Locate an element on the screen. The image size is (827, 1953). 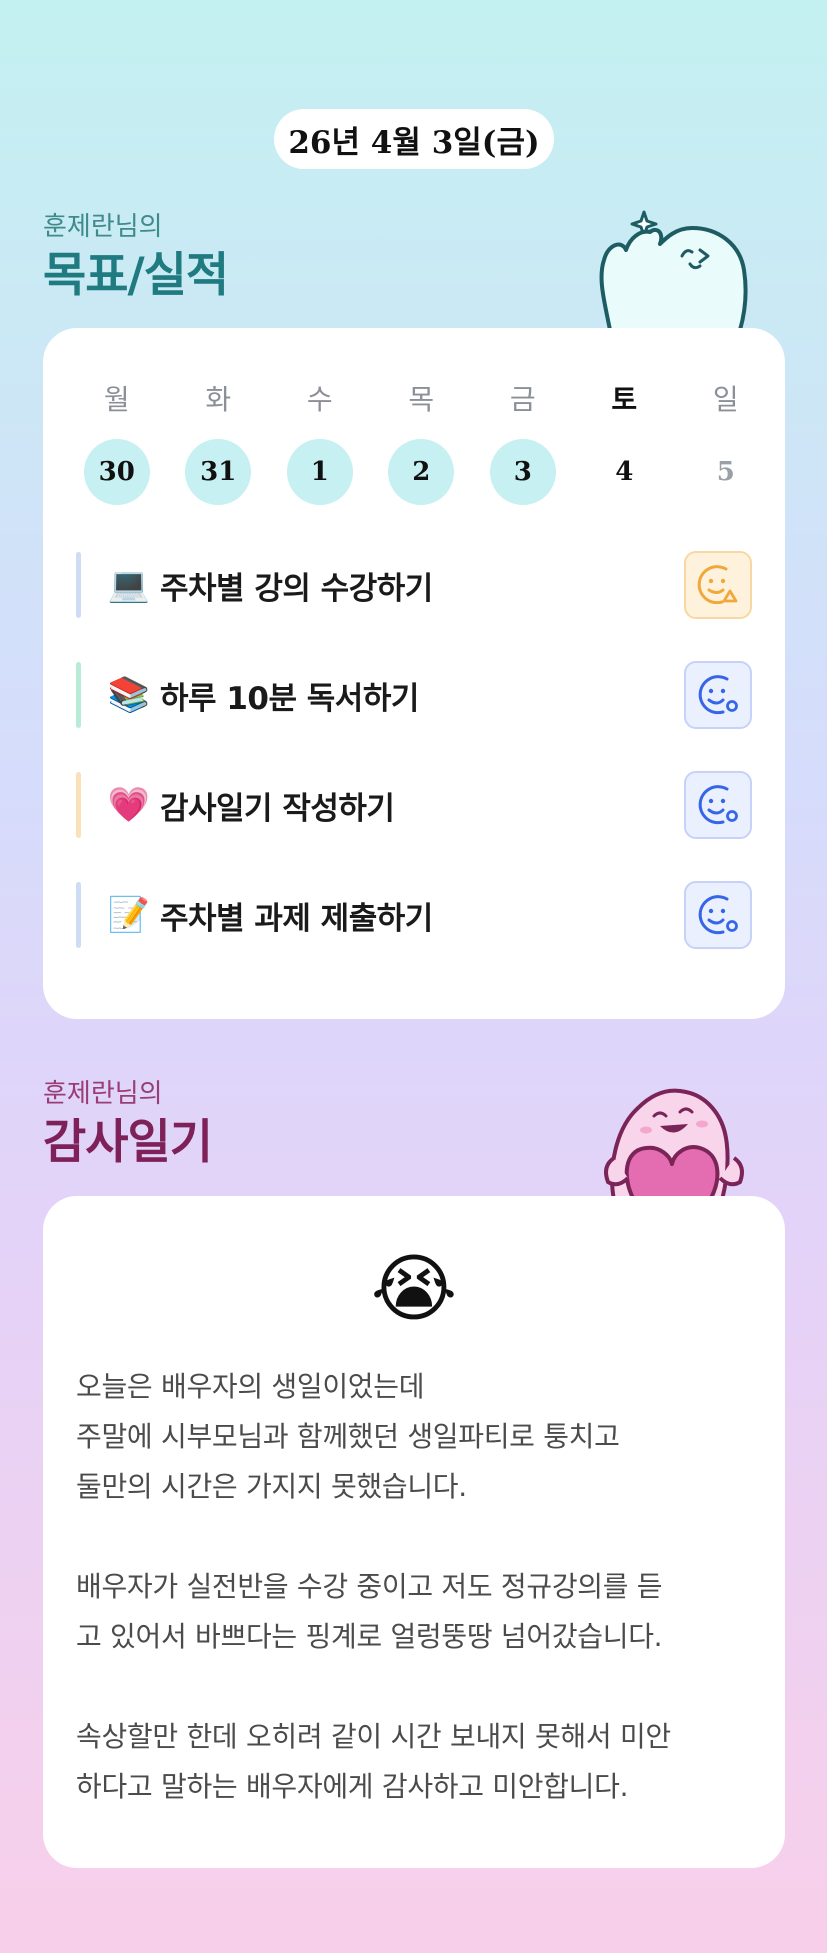
diary-line: 오늘은 배우자의 생일이었는데 is located at coordinates (250, 1386).